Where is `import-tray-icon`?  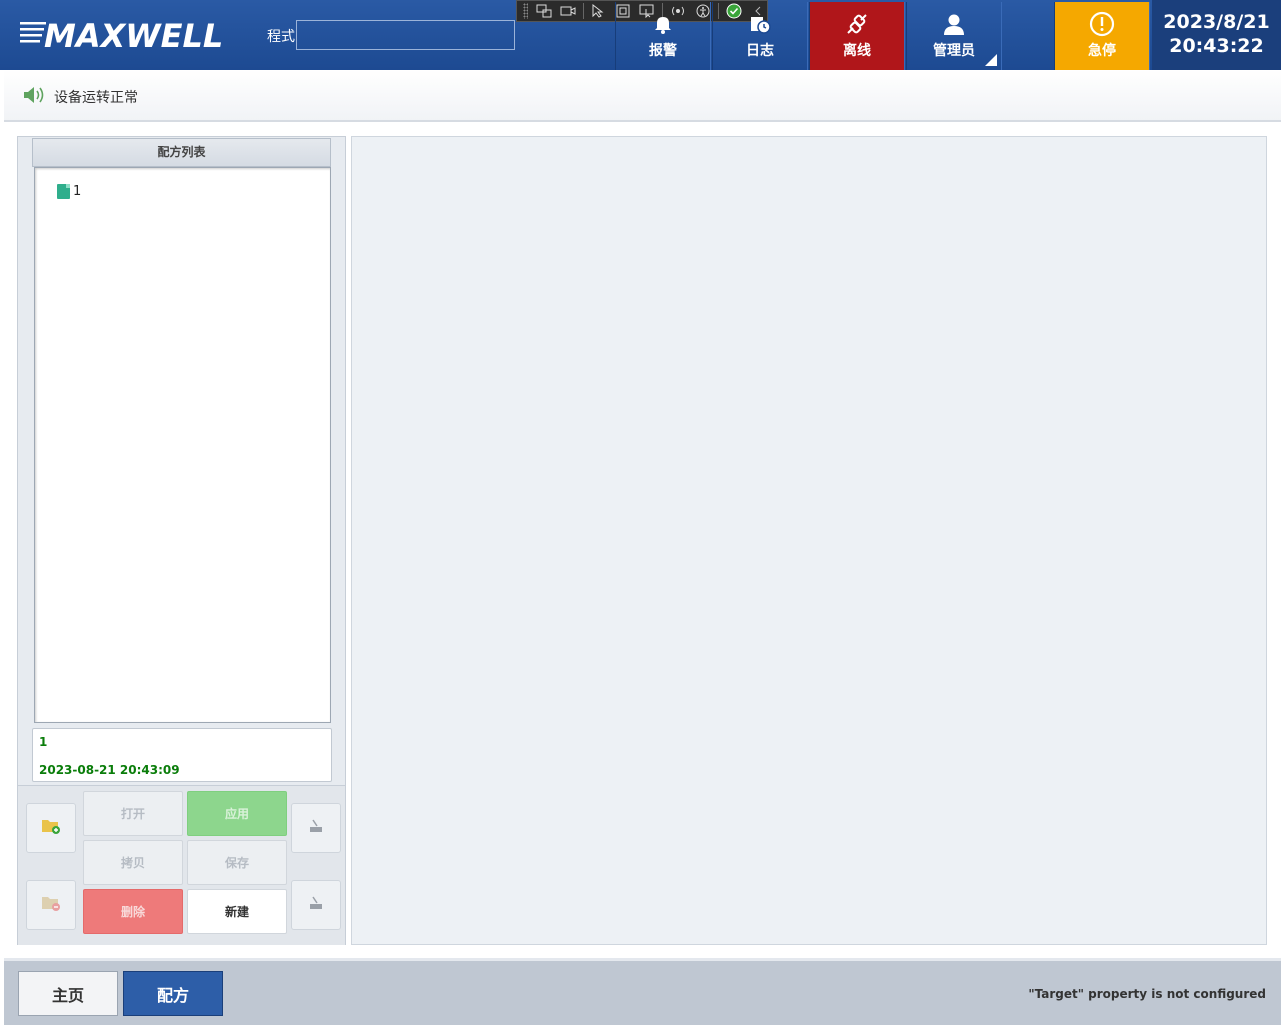
import-tray-icon is located at coordinates (316, 828).